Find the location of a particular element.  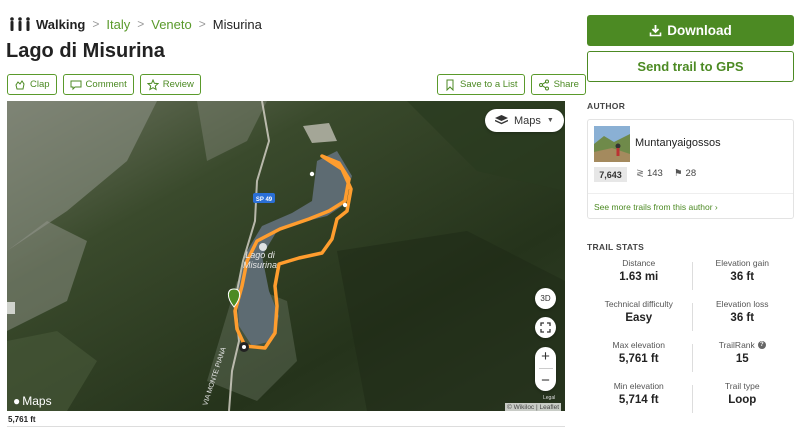

zoom-in-button: + is located at coordinates (545, 356).